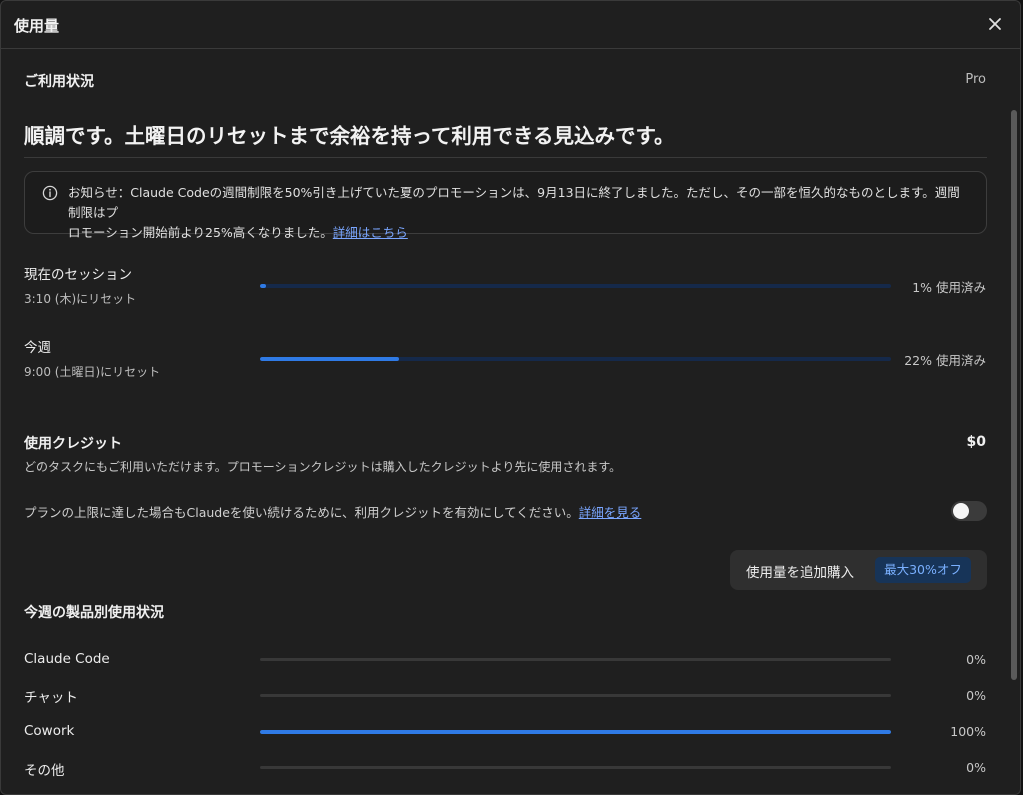  I want to click on product-bar-chat, so click(575, 695).